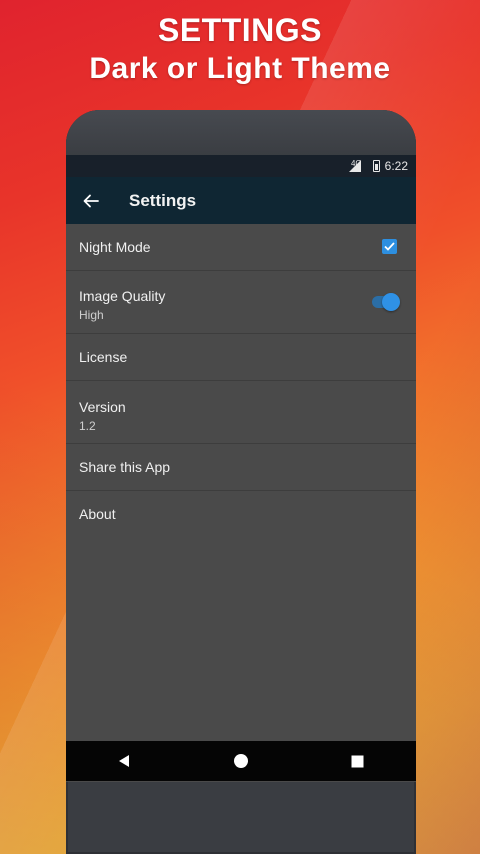 The image size is (480, 854). What do you see at coordinates (125, 467) in the screenshot?
I see `setting-title: Share this App` at bounding box center [125, 467].